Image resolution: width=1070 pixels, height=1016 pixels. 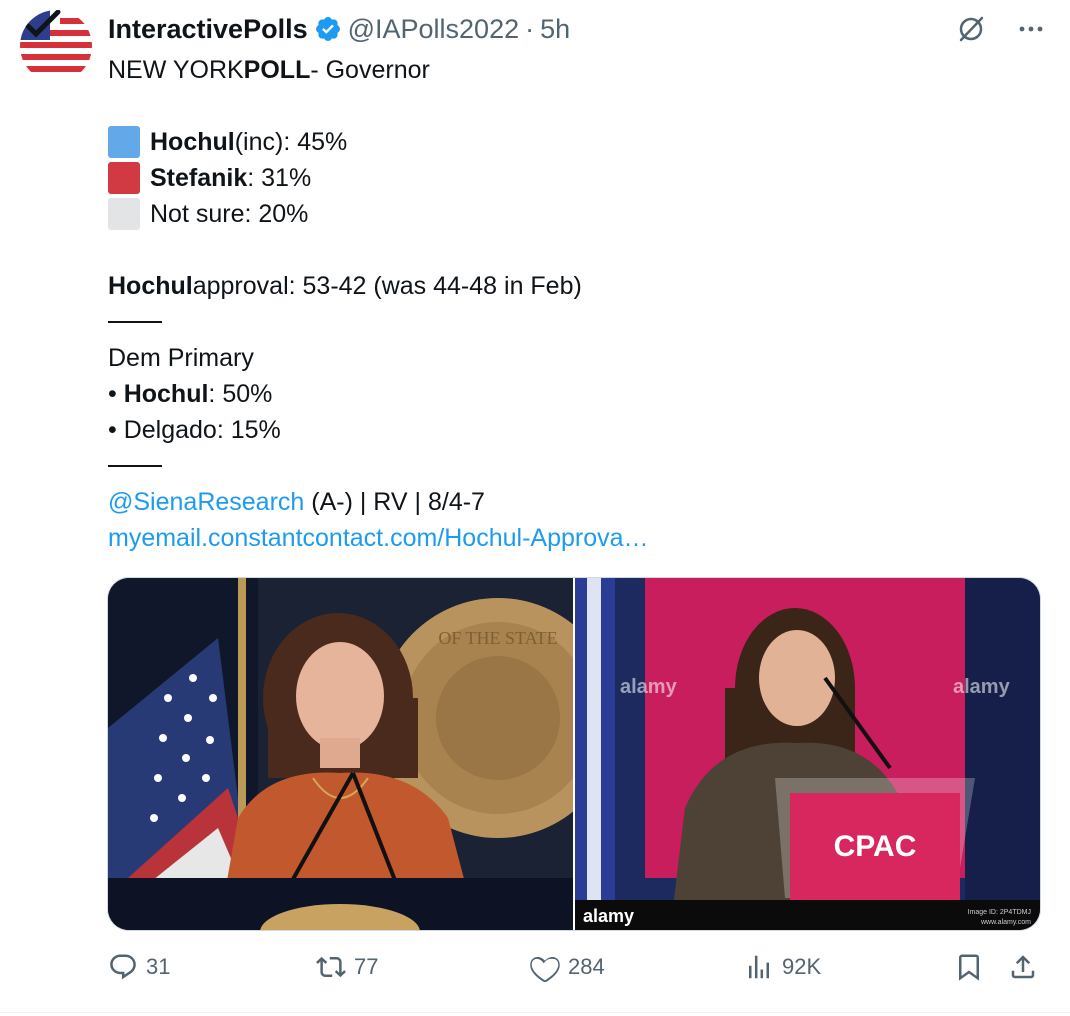 I want to click on candidate-name: Hochul, so click(x=192, y=142).